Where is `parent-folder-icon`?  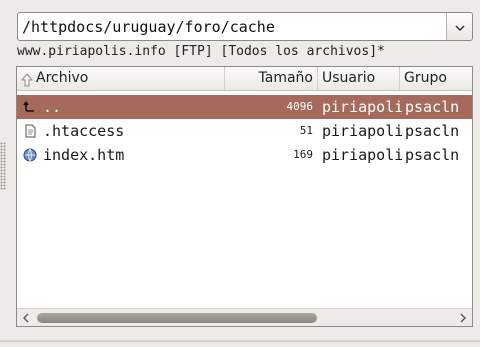
parent-folder-icon is located at coordinates (30, 107).